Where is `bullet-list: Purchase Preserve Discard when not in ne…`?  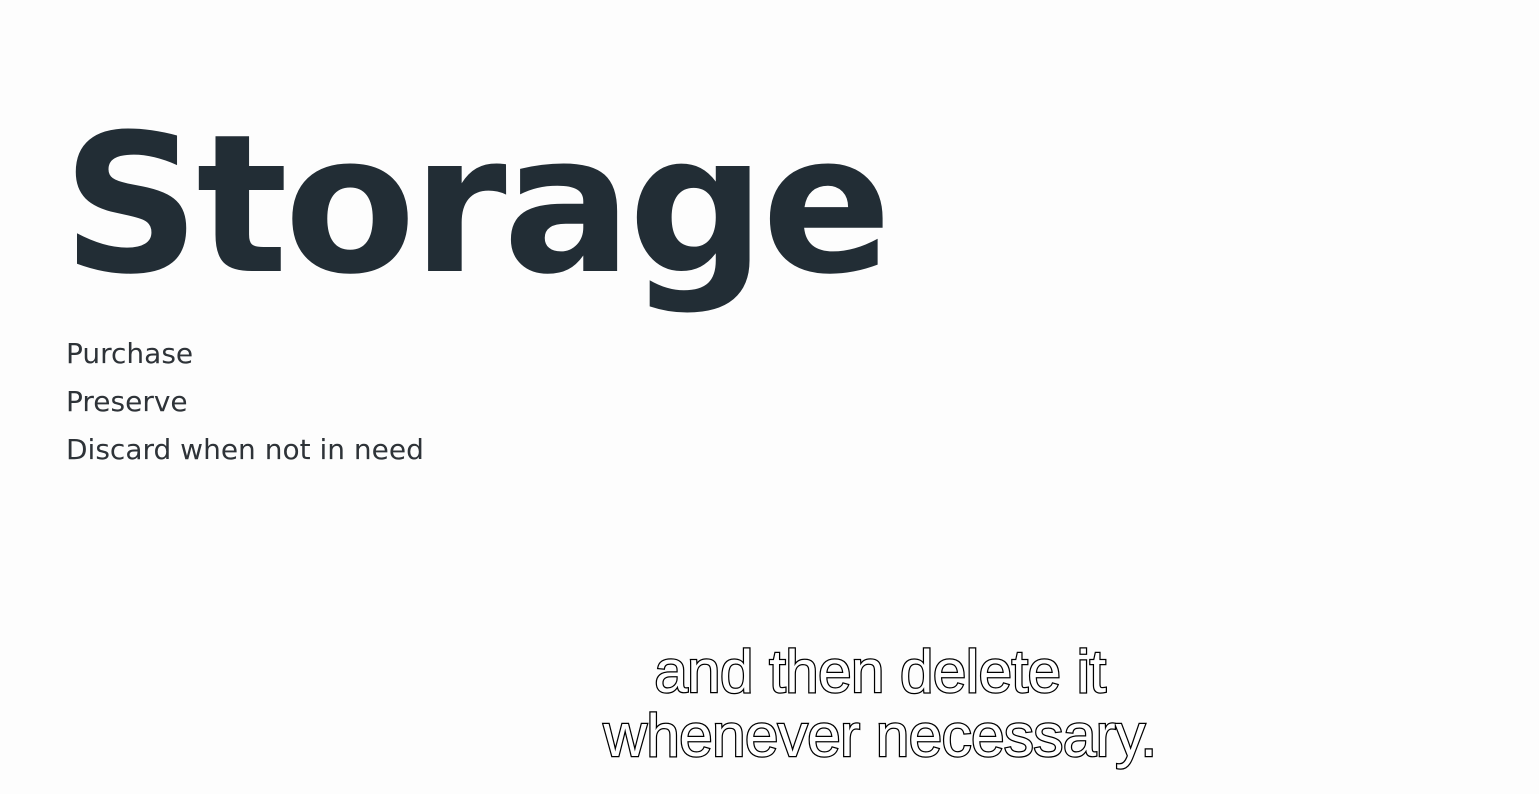 bullet-list: Purchase Preserve Discard when not in ne… is located at coordinates (245, 402).